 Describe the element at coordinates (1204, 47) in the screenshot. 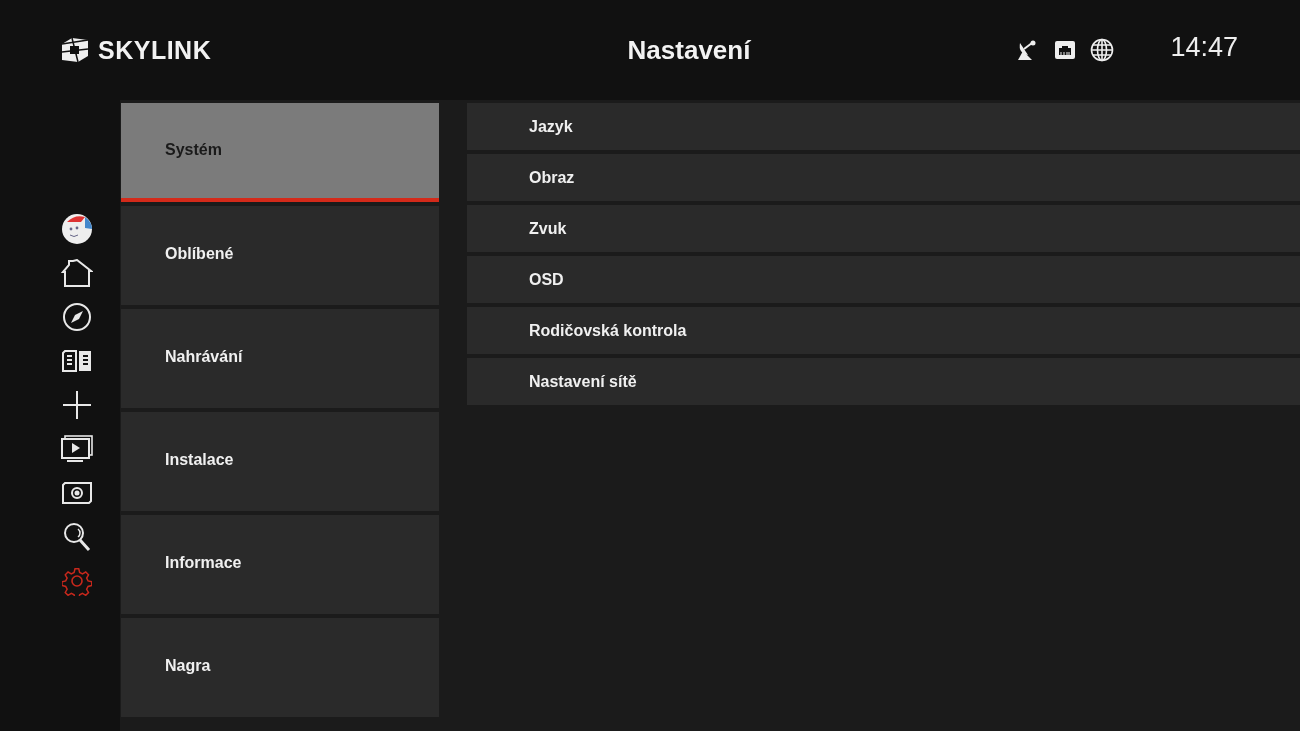

I see `clock: 14:47` at that location.